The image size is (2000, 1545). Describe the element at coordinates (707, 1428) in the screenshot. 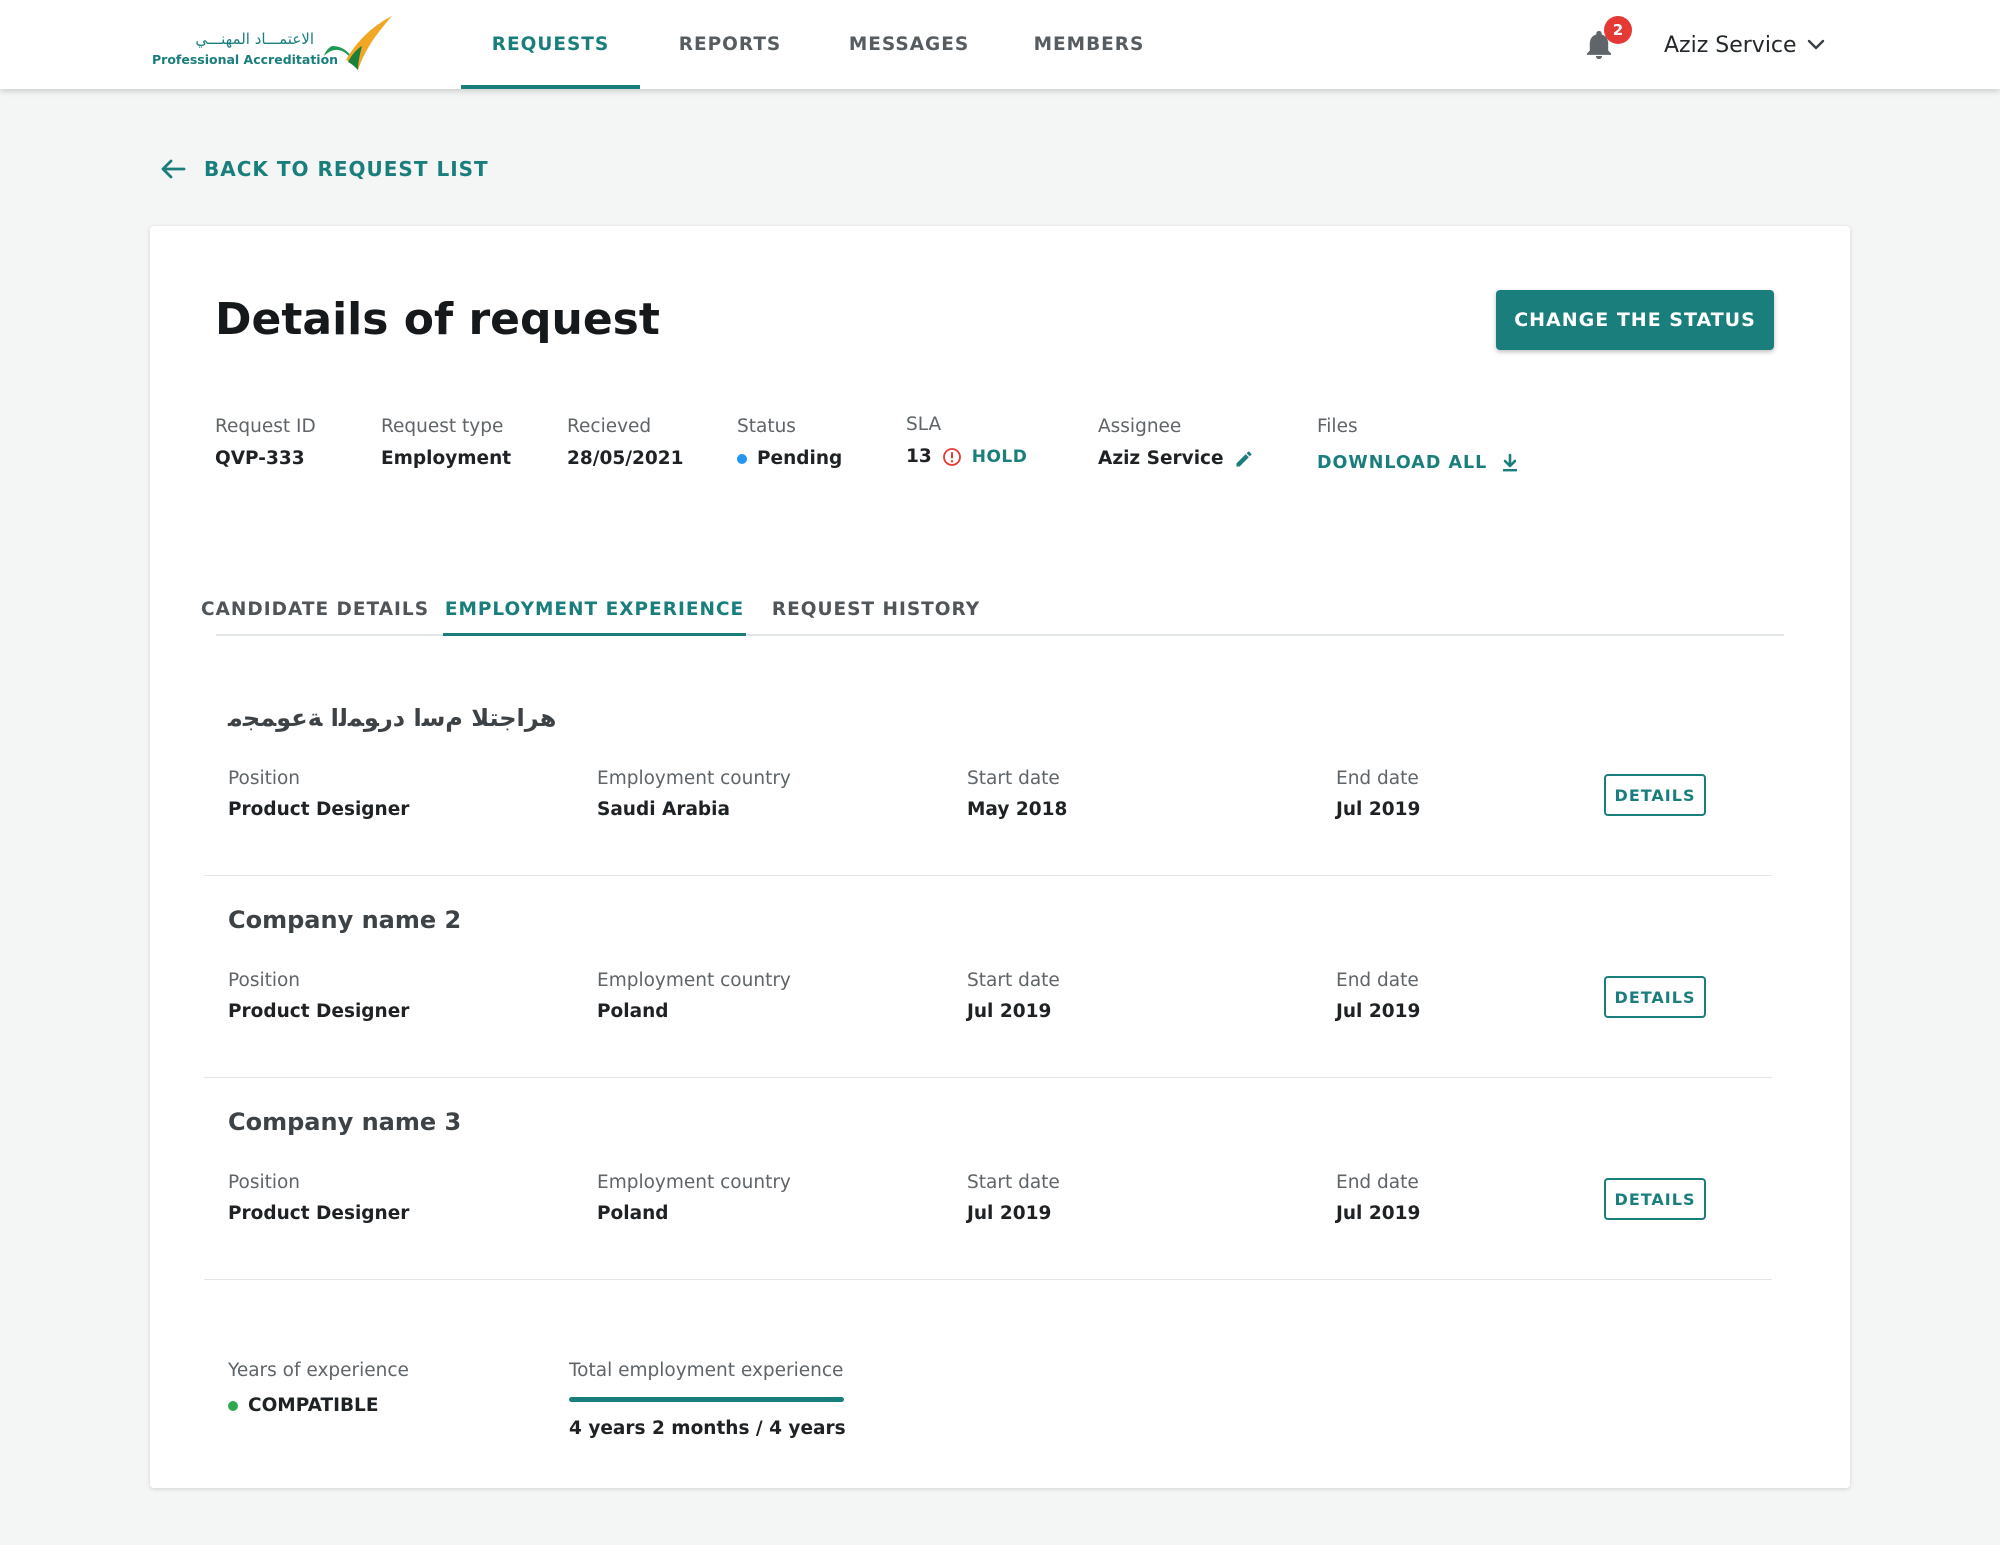

I see `total-employment-experience-value: 4 years 2 months / 4 years` at that location.